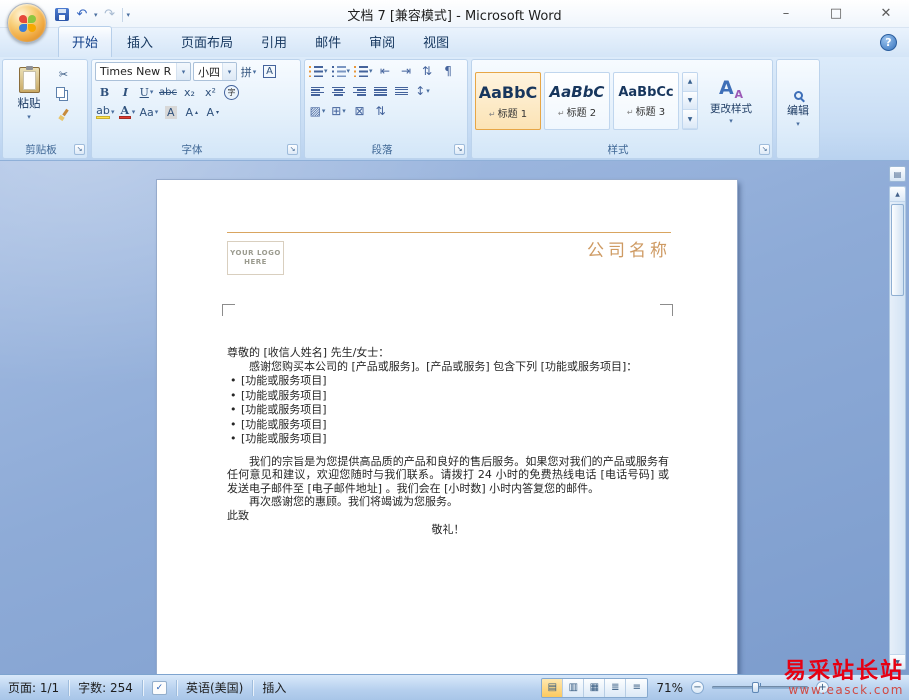 This screenshot has height=700, width=909. What do you see at coordinates (897, 174) in the screenshot?
I see `ruler-toggle-button: ▤` at bounding box center [897, 174].